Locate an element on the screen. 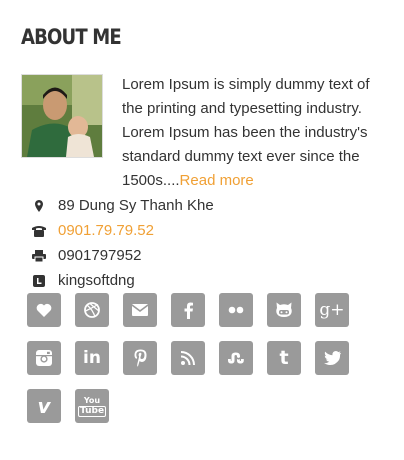 Image resolution: width=404 pixels, height=460 pixels. flickr-icon is located at coordinates (236, 310).